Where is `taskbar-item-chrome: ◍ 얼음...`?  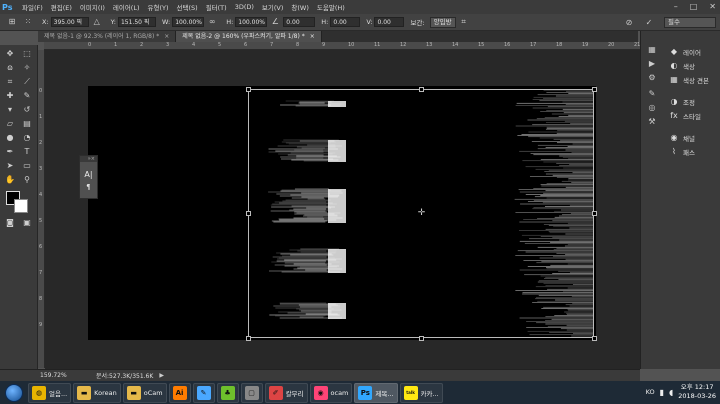
taskbar-item-chrome: ◍ 얼음... is located at coordinates (50, 392).